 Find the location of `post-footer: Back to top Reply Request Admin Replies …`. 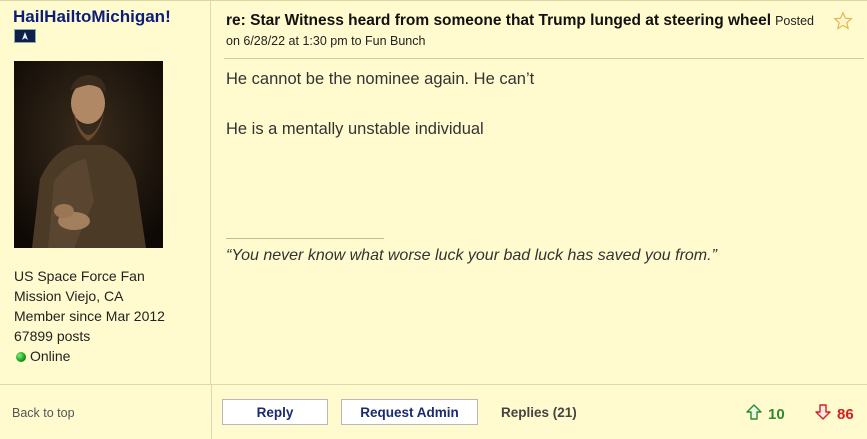

post-footer: Back to top Reply Request Admin Replies … is located at coordinates (433, 411).